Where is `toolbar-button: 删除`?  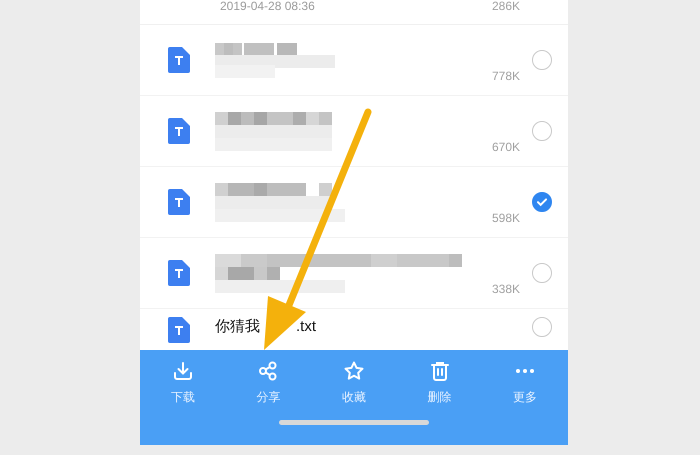
toolbar-button: 删除 is located at coordinates (440, 383).